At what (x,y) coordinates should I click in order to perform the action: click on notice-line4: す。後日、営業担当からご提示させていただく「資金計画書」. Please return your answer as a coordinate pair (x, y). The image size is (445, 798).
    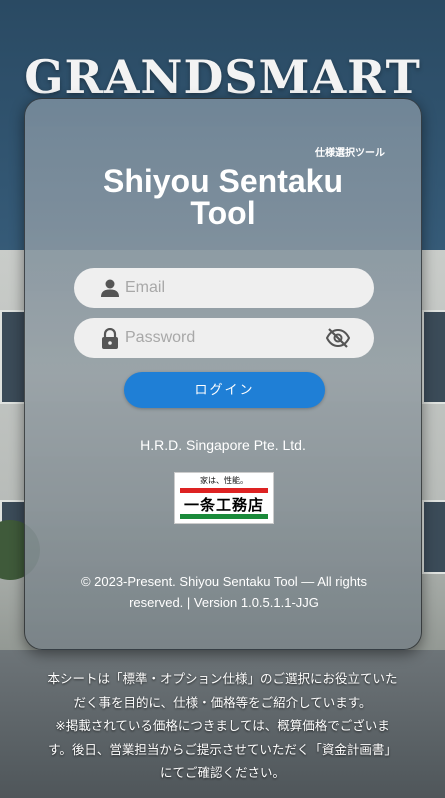
    Looking at the image, I should click on (222, 749).